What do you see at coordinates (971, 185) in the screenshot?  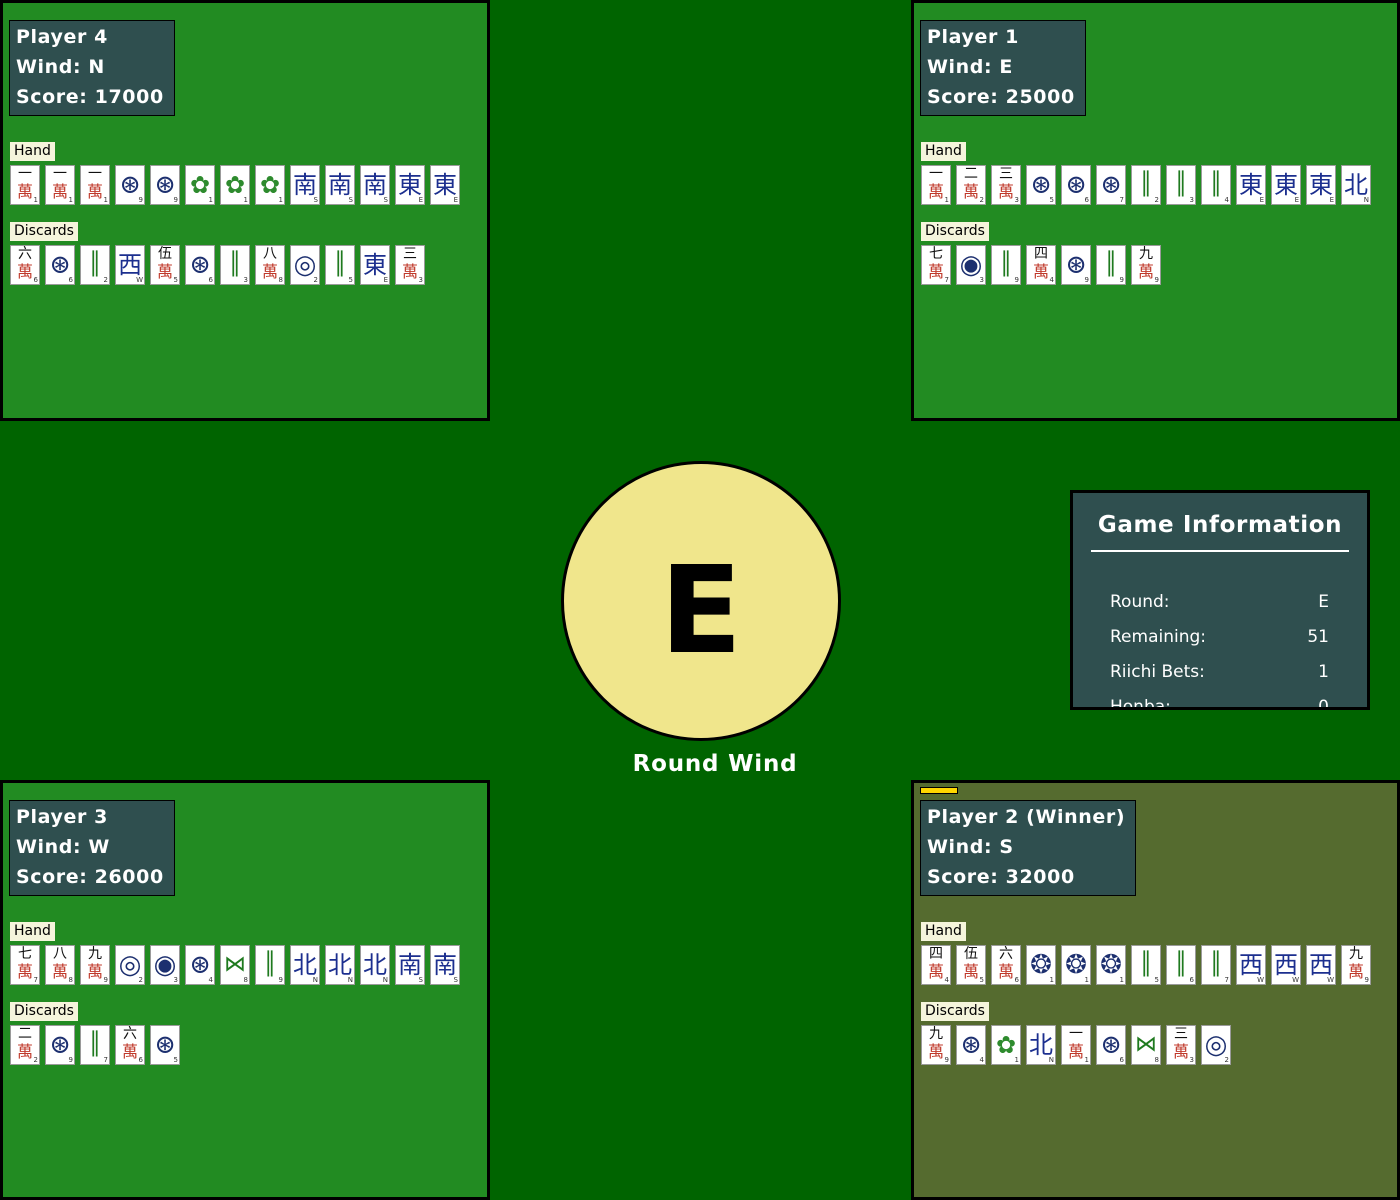 I see `mahjong-tile: 二萬2` at bounding box center [971, 185].